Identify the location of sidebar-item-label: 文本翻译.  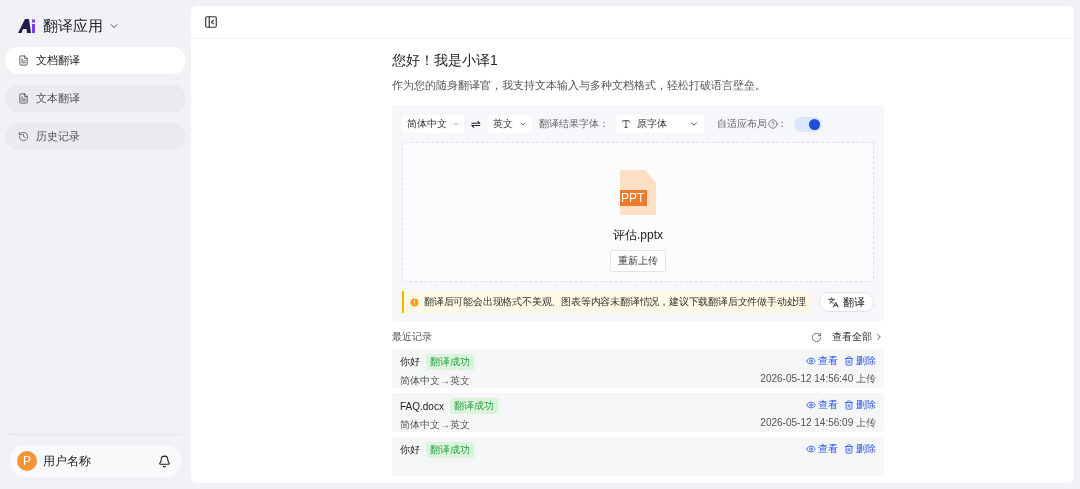
(58, 98).